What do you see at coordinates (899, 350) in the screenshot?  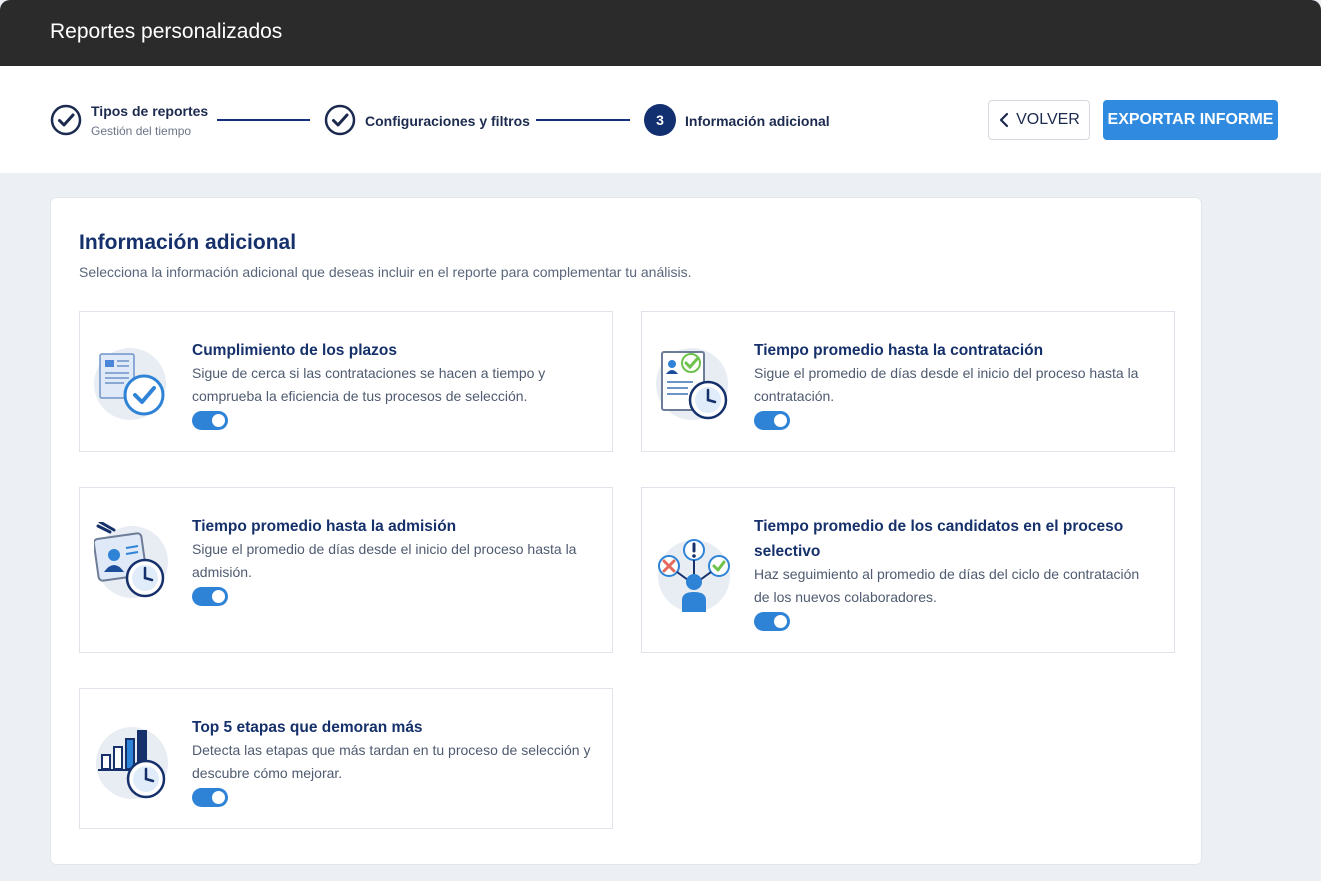 I see `card-title: Tiempo promedio hasta la contratación` at bounding box center [899, 350].